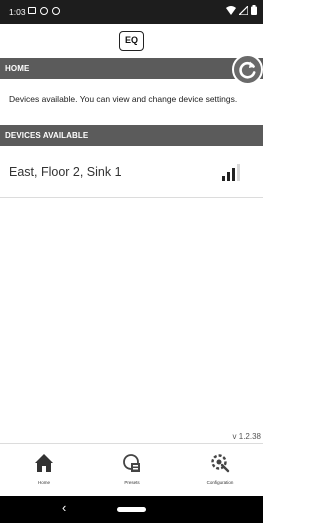 The width and height of the screenshot is (320, 523). What do you see at coordinates (132, 482) in the screenshot?
I see `nav-presets-label: Presets` at bounding box center [132, 482].